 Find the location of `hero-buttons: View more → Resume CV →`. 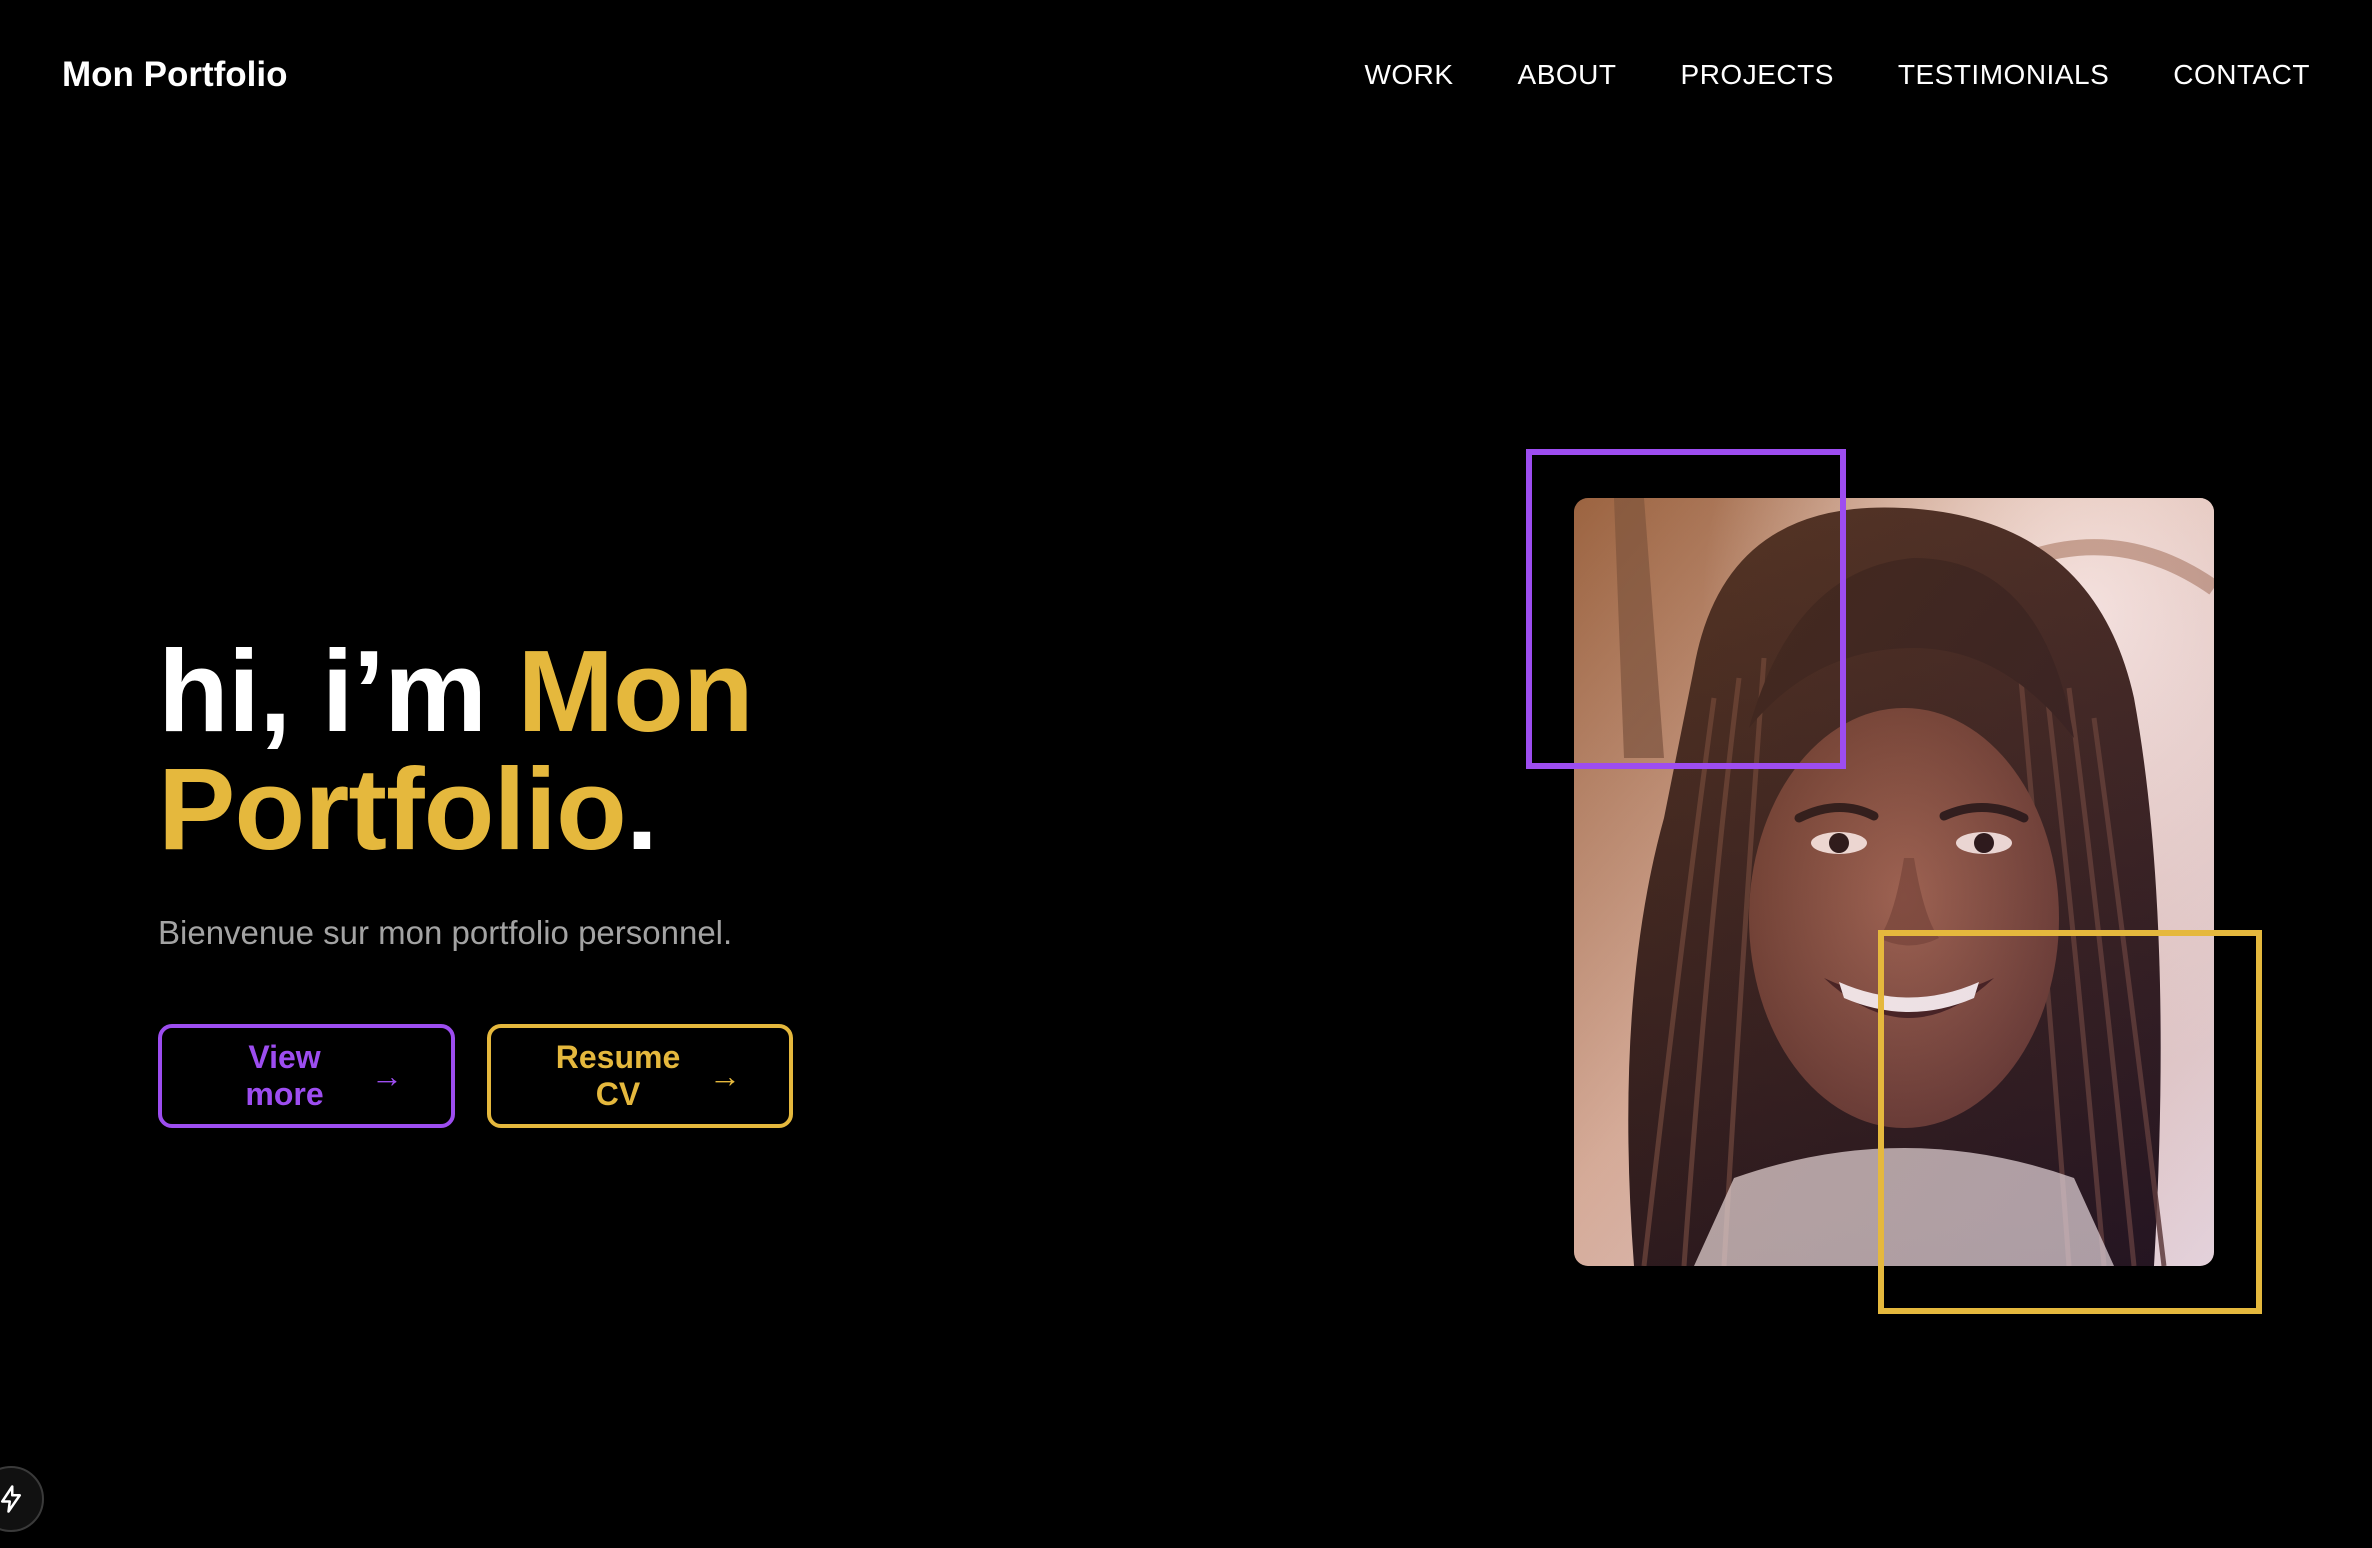

hero-buttons: View more → Resume CV → is located at coordinates (608, 1076).